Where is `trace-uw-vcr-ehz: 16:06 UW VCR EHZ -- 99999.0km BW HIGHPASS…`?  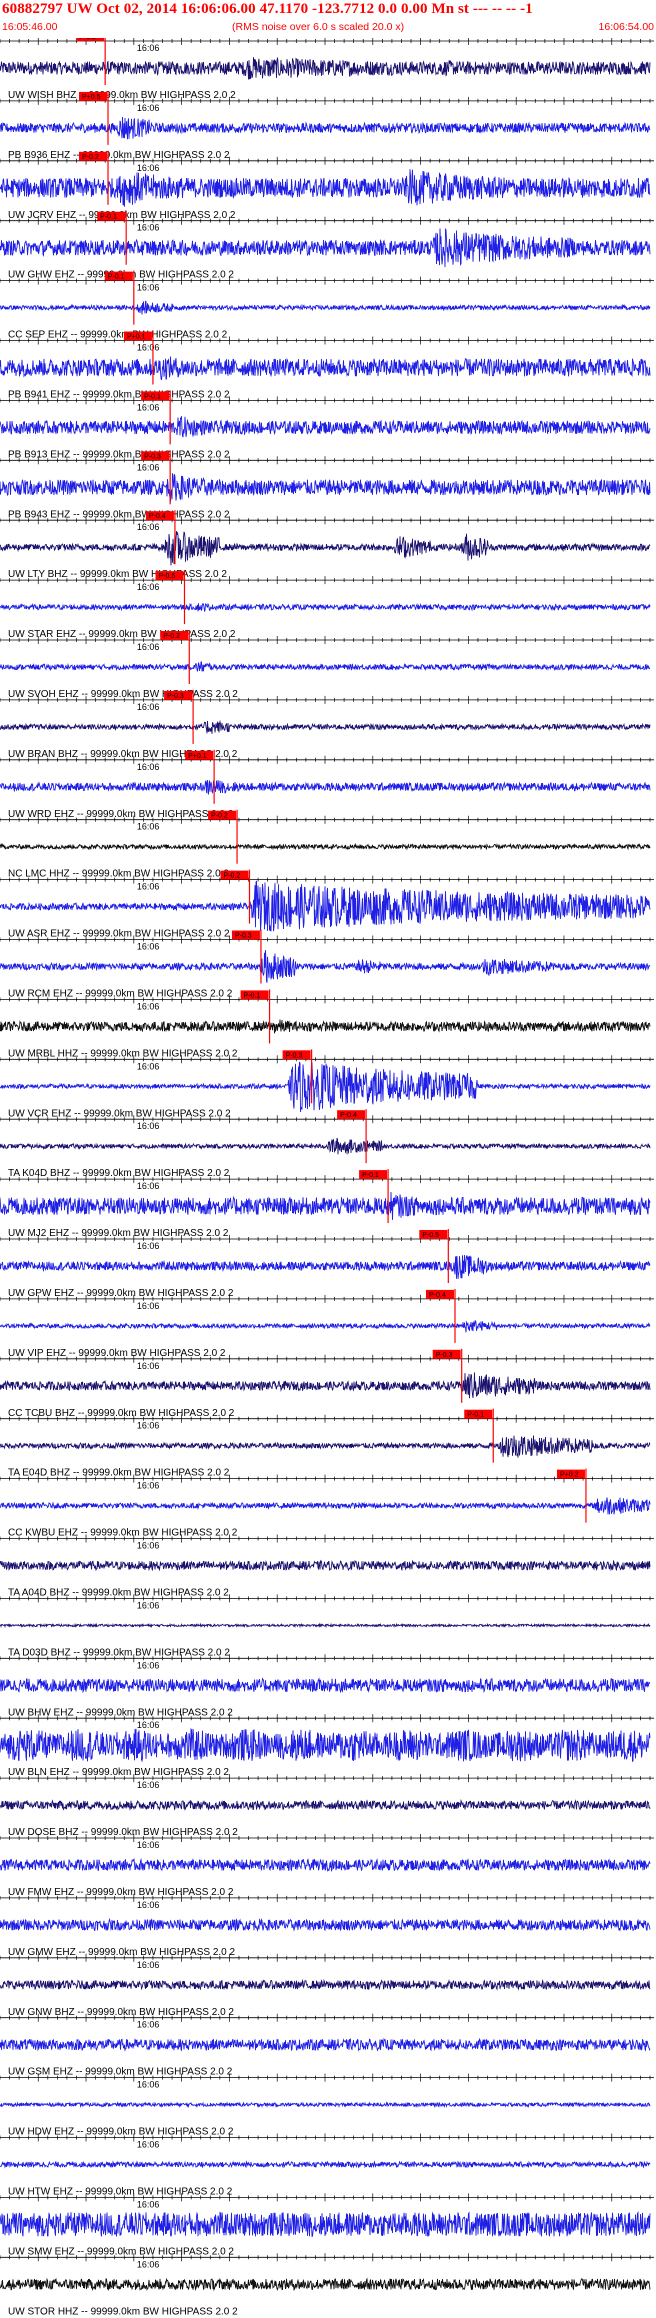
trace-uw-vcr-ehz: 16:06 UW VCR EHZ -- 99999.0km BW HIGHPASS… is located at coordinates (327, 1084).